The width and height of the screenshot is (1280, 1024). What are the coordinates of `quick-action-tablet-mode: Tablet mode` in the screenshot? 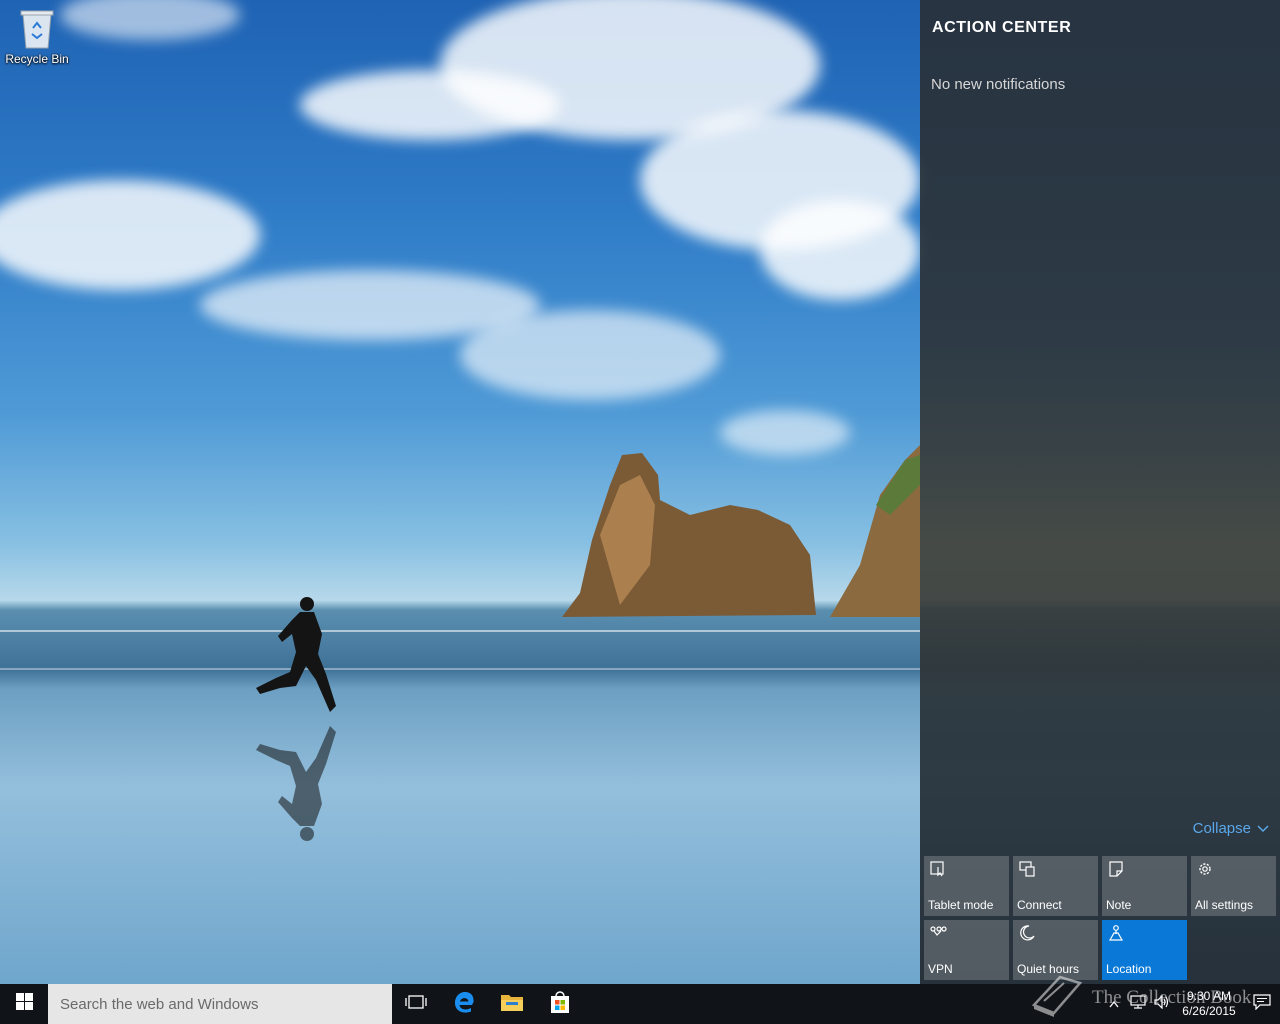 It's located at (966, 886).